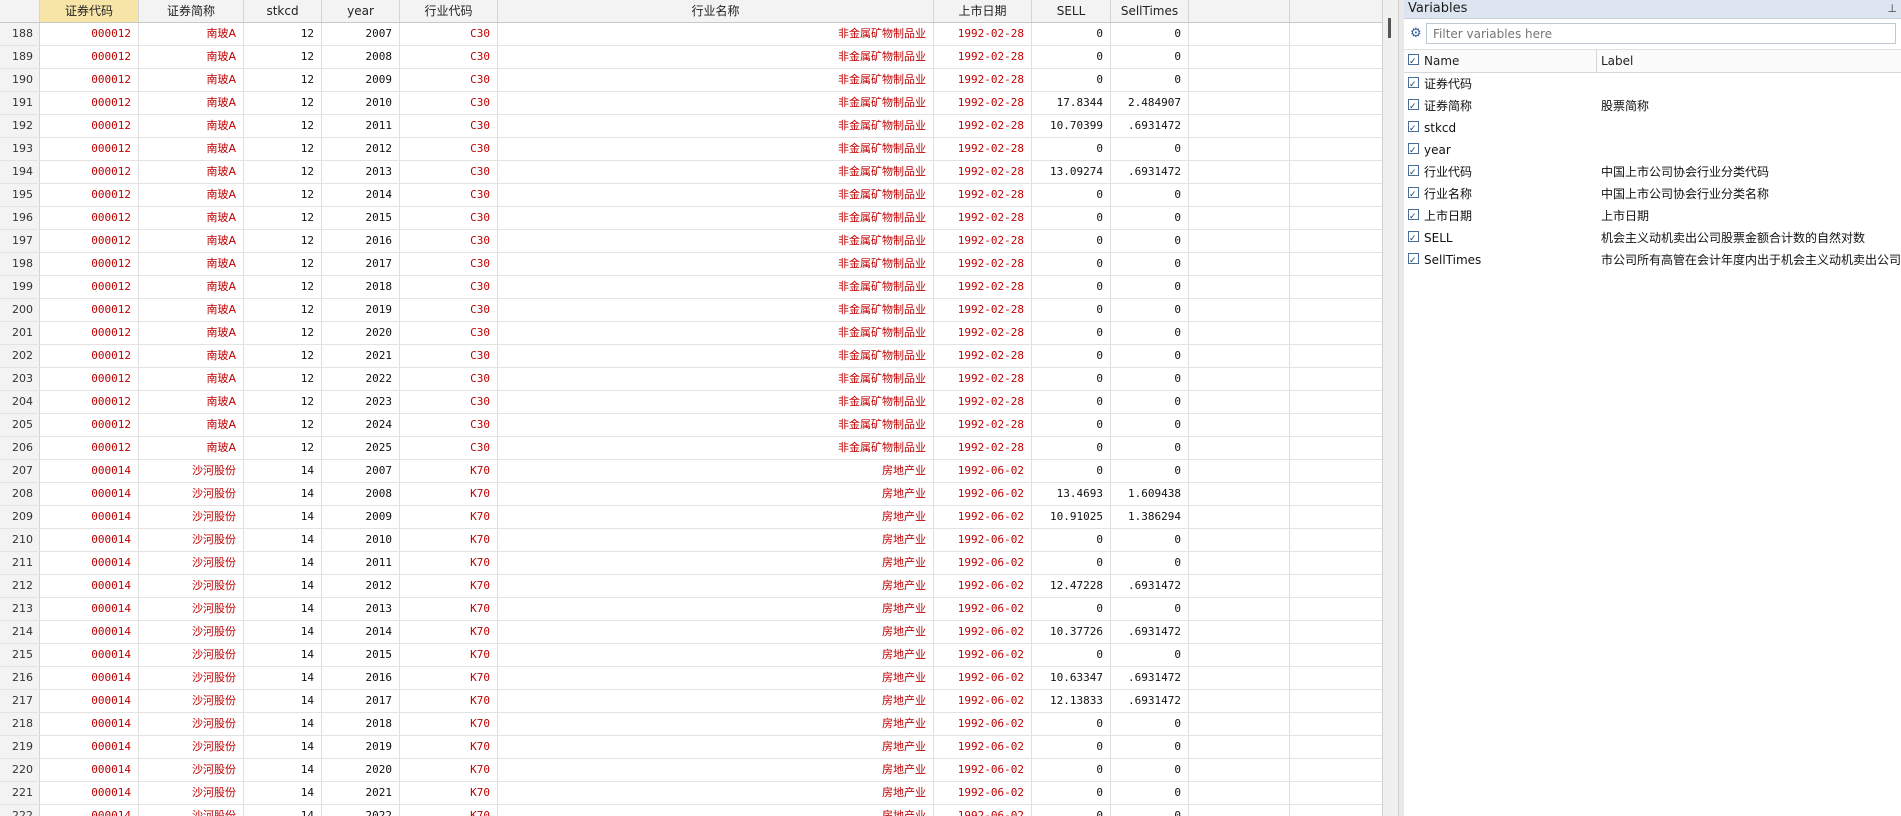 This screenshot has width=1901, height=816. I want to click on col-header-code: 证券代码, so click(89, 11).